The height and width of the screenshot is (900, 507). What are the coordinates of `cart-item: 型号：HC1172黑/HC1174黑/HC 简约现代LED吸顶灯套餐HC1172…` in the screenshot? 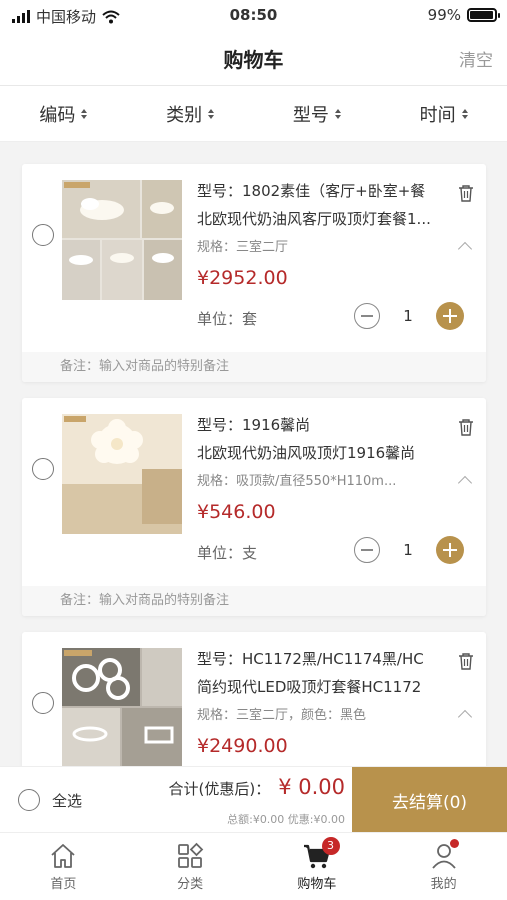 It's located at (254, 699).